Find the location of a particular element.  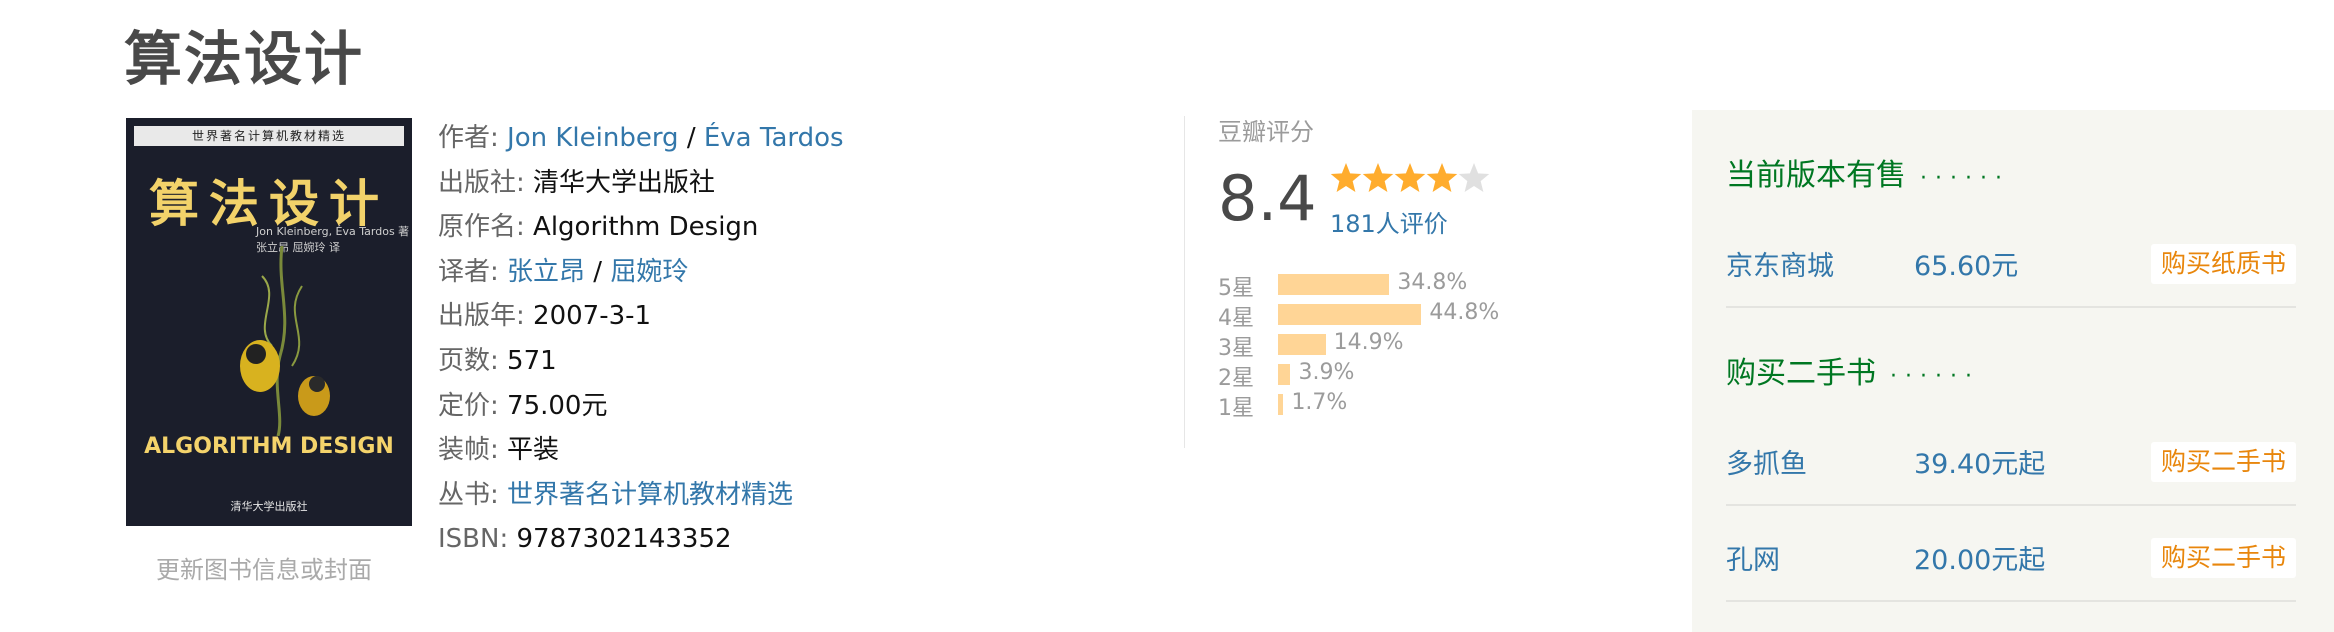

used-offers-title-text: 购买二手书 is located at coordinates (1801, 373).